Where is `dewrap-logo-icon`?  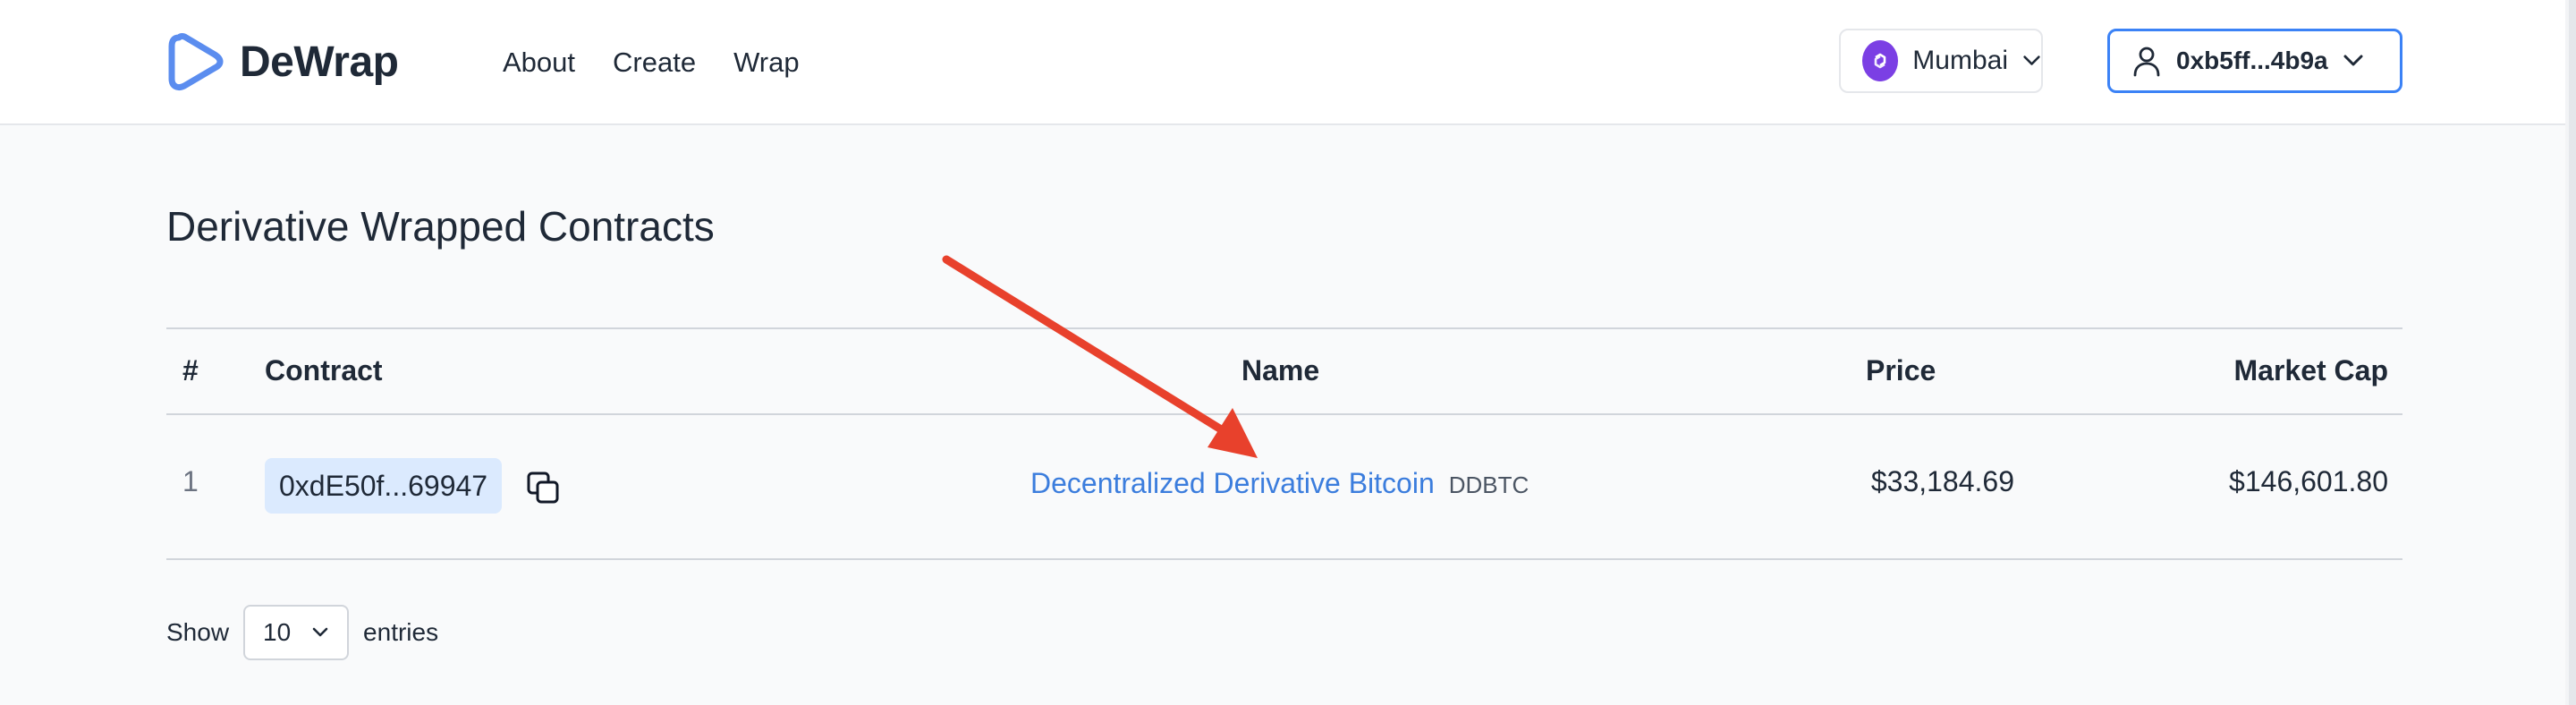 dewrap-logo-icon is located at coordinates (196, 62).